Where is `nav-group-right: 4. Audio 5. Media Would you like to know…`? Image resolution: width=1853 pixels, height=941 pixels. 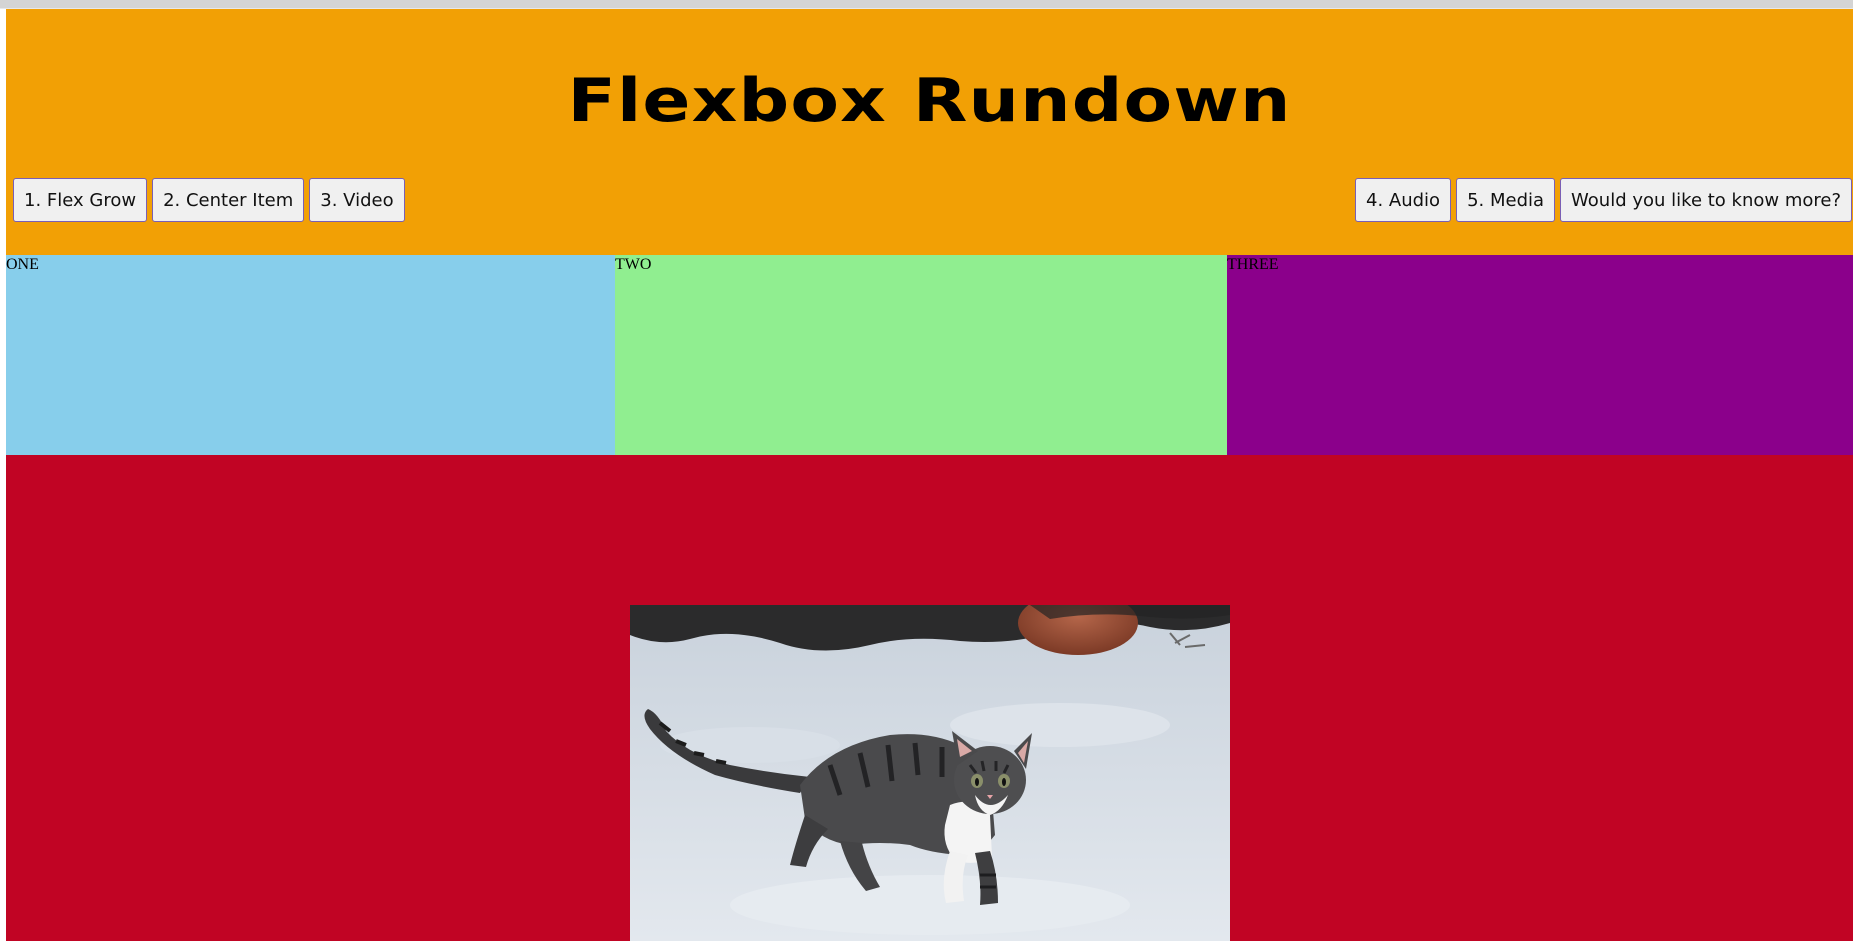 nav-group-right: 4. Audio 5. Media Would you like to know… is located at coordinates (1603, 200).